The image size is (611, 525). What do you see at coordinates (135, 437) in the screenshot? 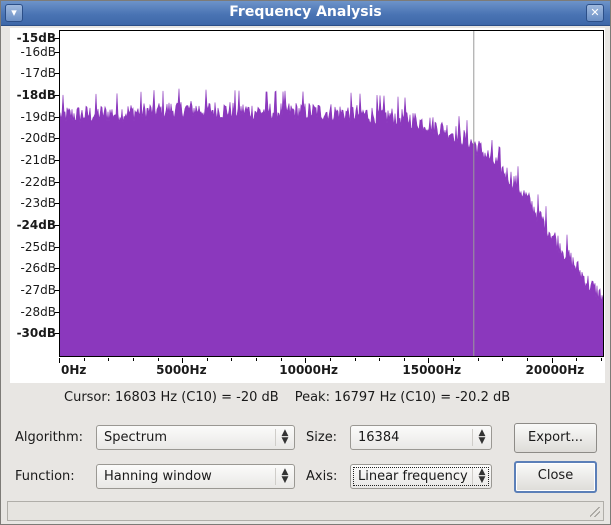
I see `algorithm-value: Spectrum` at bounding box center [135, 437].